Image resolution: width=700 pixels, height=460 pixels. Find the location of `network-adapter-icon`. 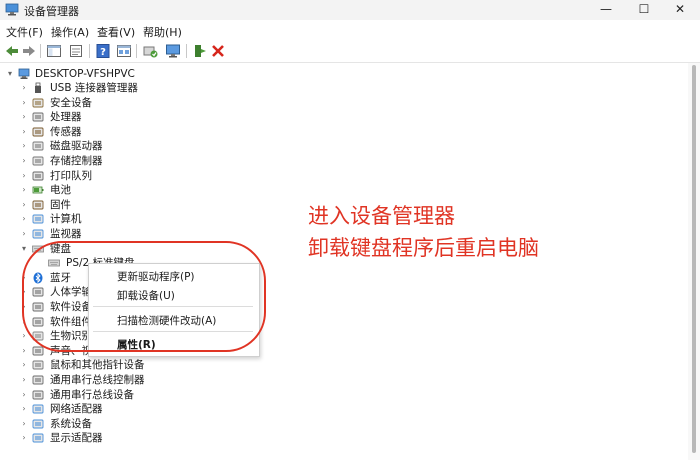

network-adapter-icon is located at coordinates (38, 409).